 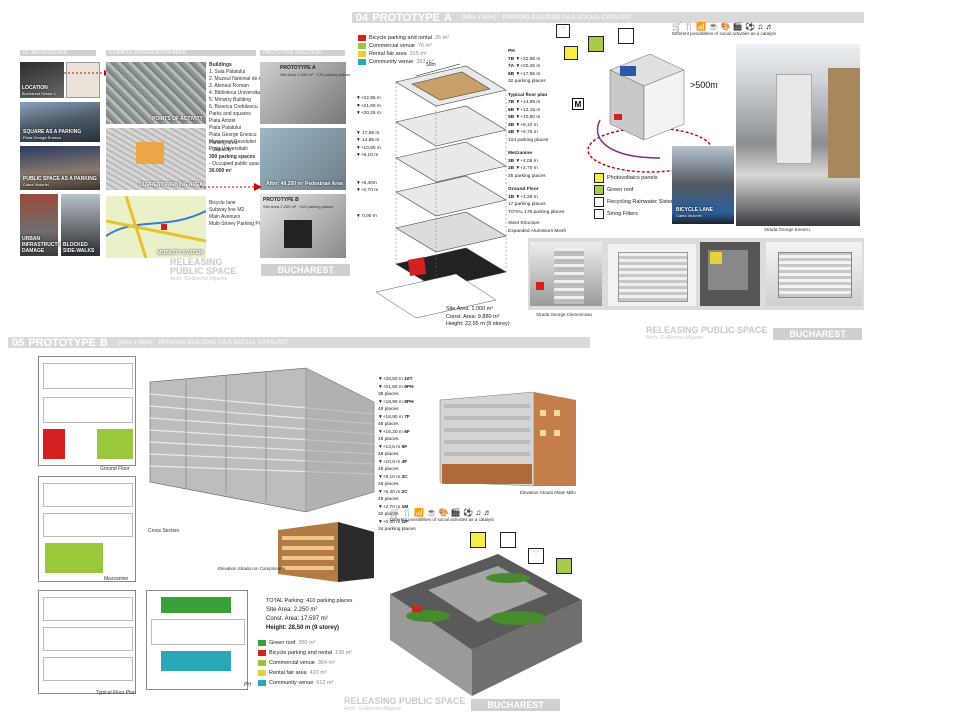 What do you see at coordinates (220, 150) in the screenshot?
I see `parking-legend-item: - Capacity` at bounding box center [220, 150].